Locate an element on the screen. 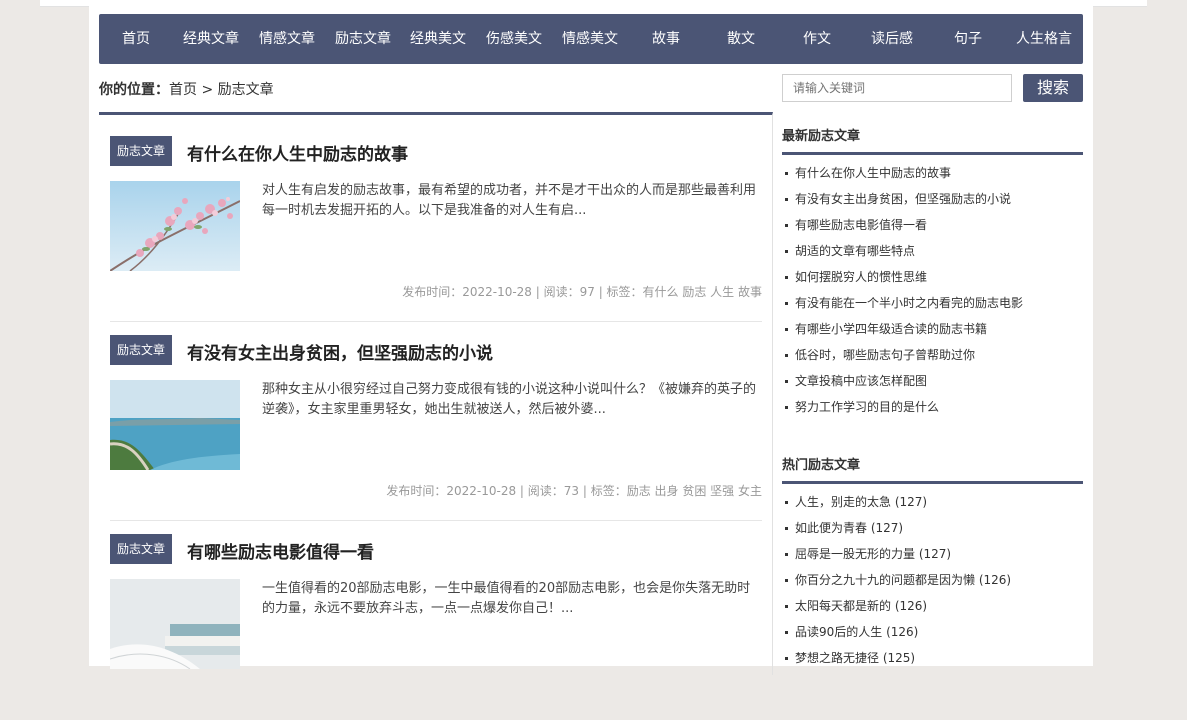 Image resolution: width=1187 pixels, height=720 pixels. list-item: 太阳每天都是新的 (126) is located at coordinates (932, 606).